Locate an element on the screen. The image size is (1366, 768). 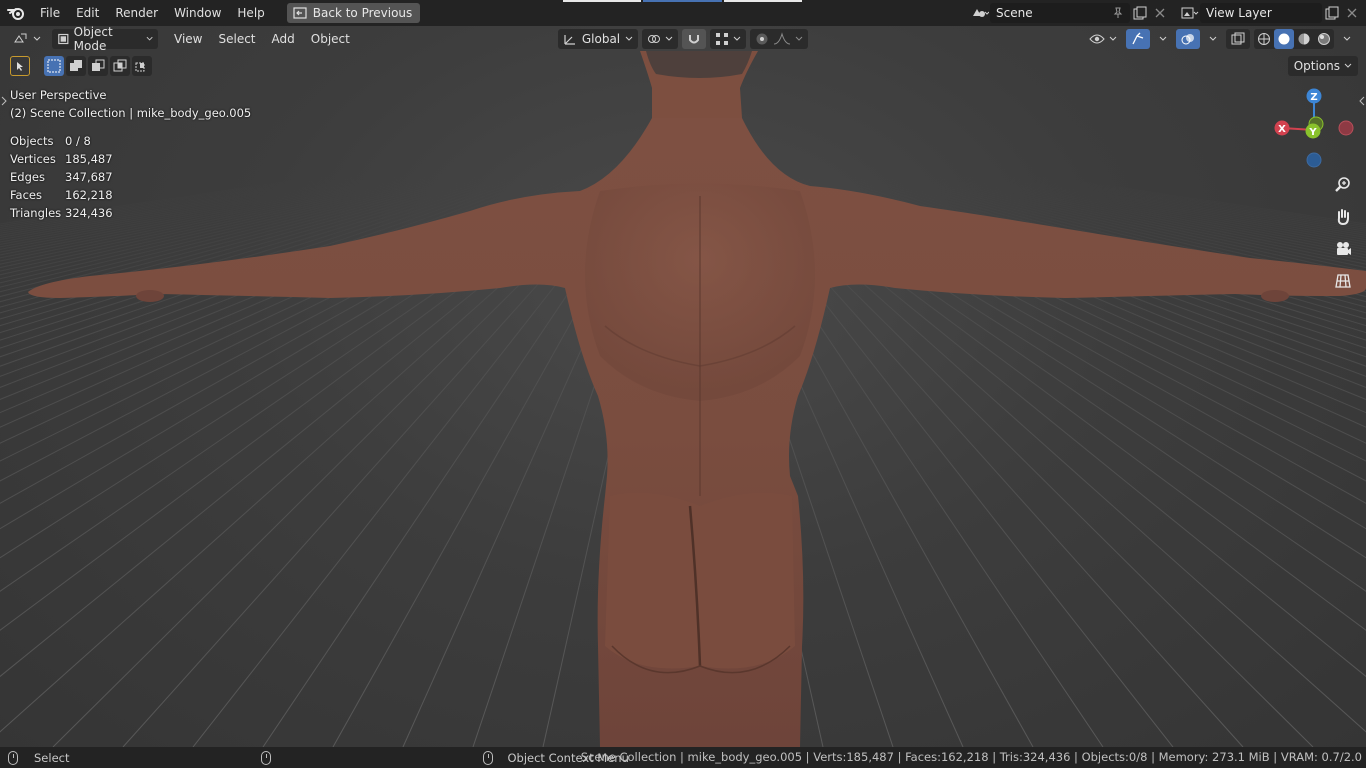
selection-tools is located at coordinates (81, 66).